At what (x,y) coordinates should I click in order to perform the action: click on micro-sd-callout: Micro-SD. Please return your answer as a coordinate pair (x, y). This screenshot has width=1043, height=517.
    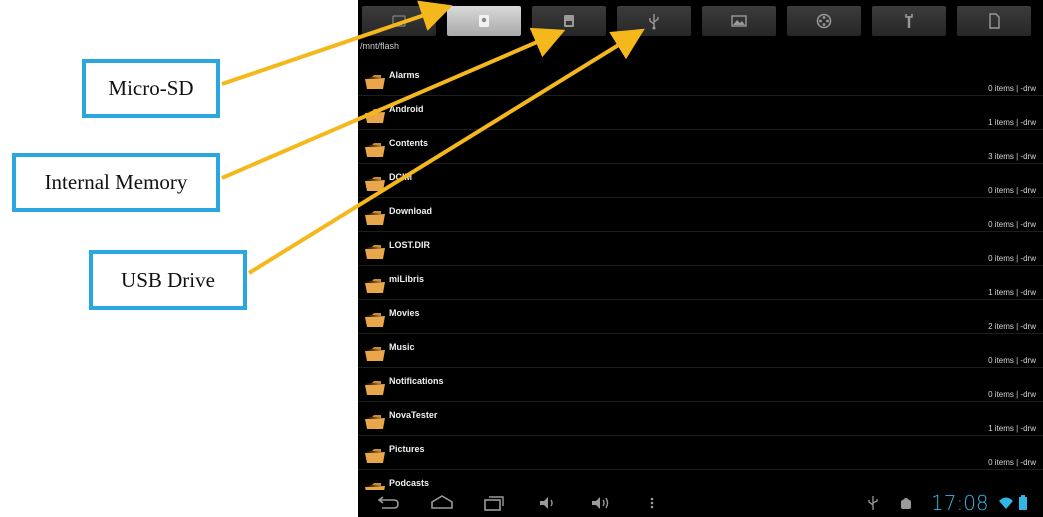
    Looking at the image, I should click on (151, 88).